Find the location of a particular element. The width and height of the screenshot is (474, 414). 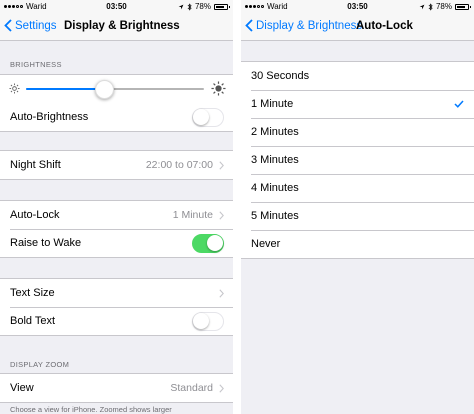

text-group: Text Size Bold Text is located at coordinates (116, 307).